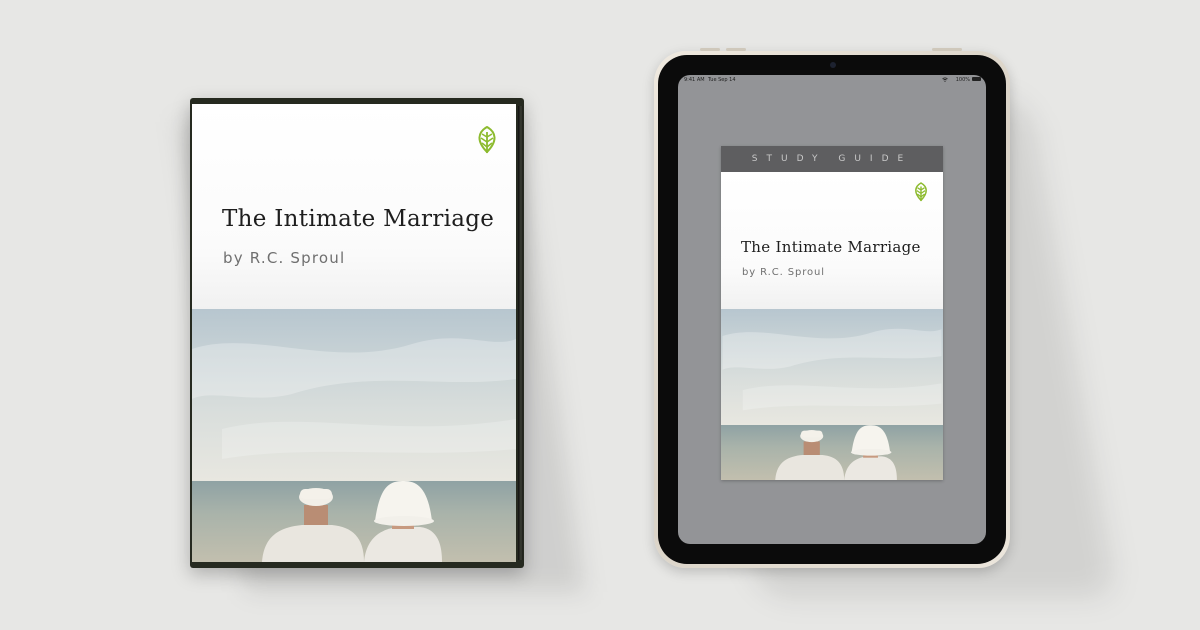 This screenshot has height=630, width=1200. What do you see at coordinates (832, 80) in the screenshot?
I see `status-bar: 9:41 AM Tue Sep 14 100%` at bounding box center [832, 80].